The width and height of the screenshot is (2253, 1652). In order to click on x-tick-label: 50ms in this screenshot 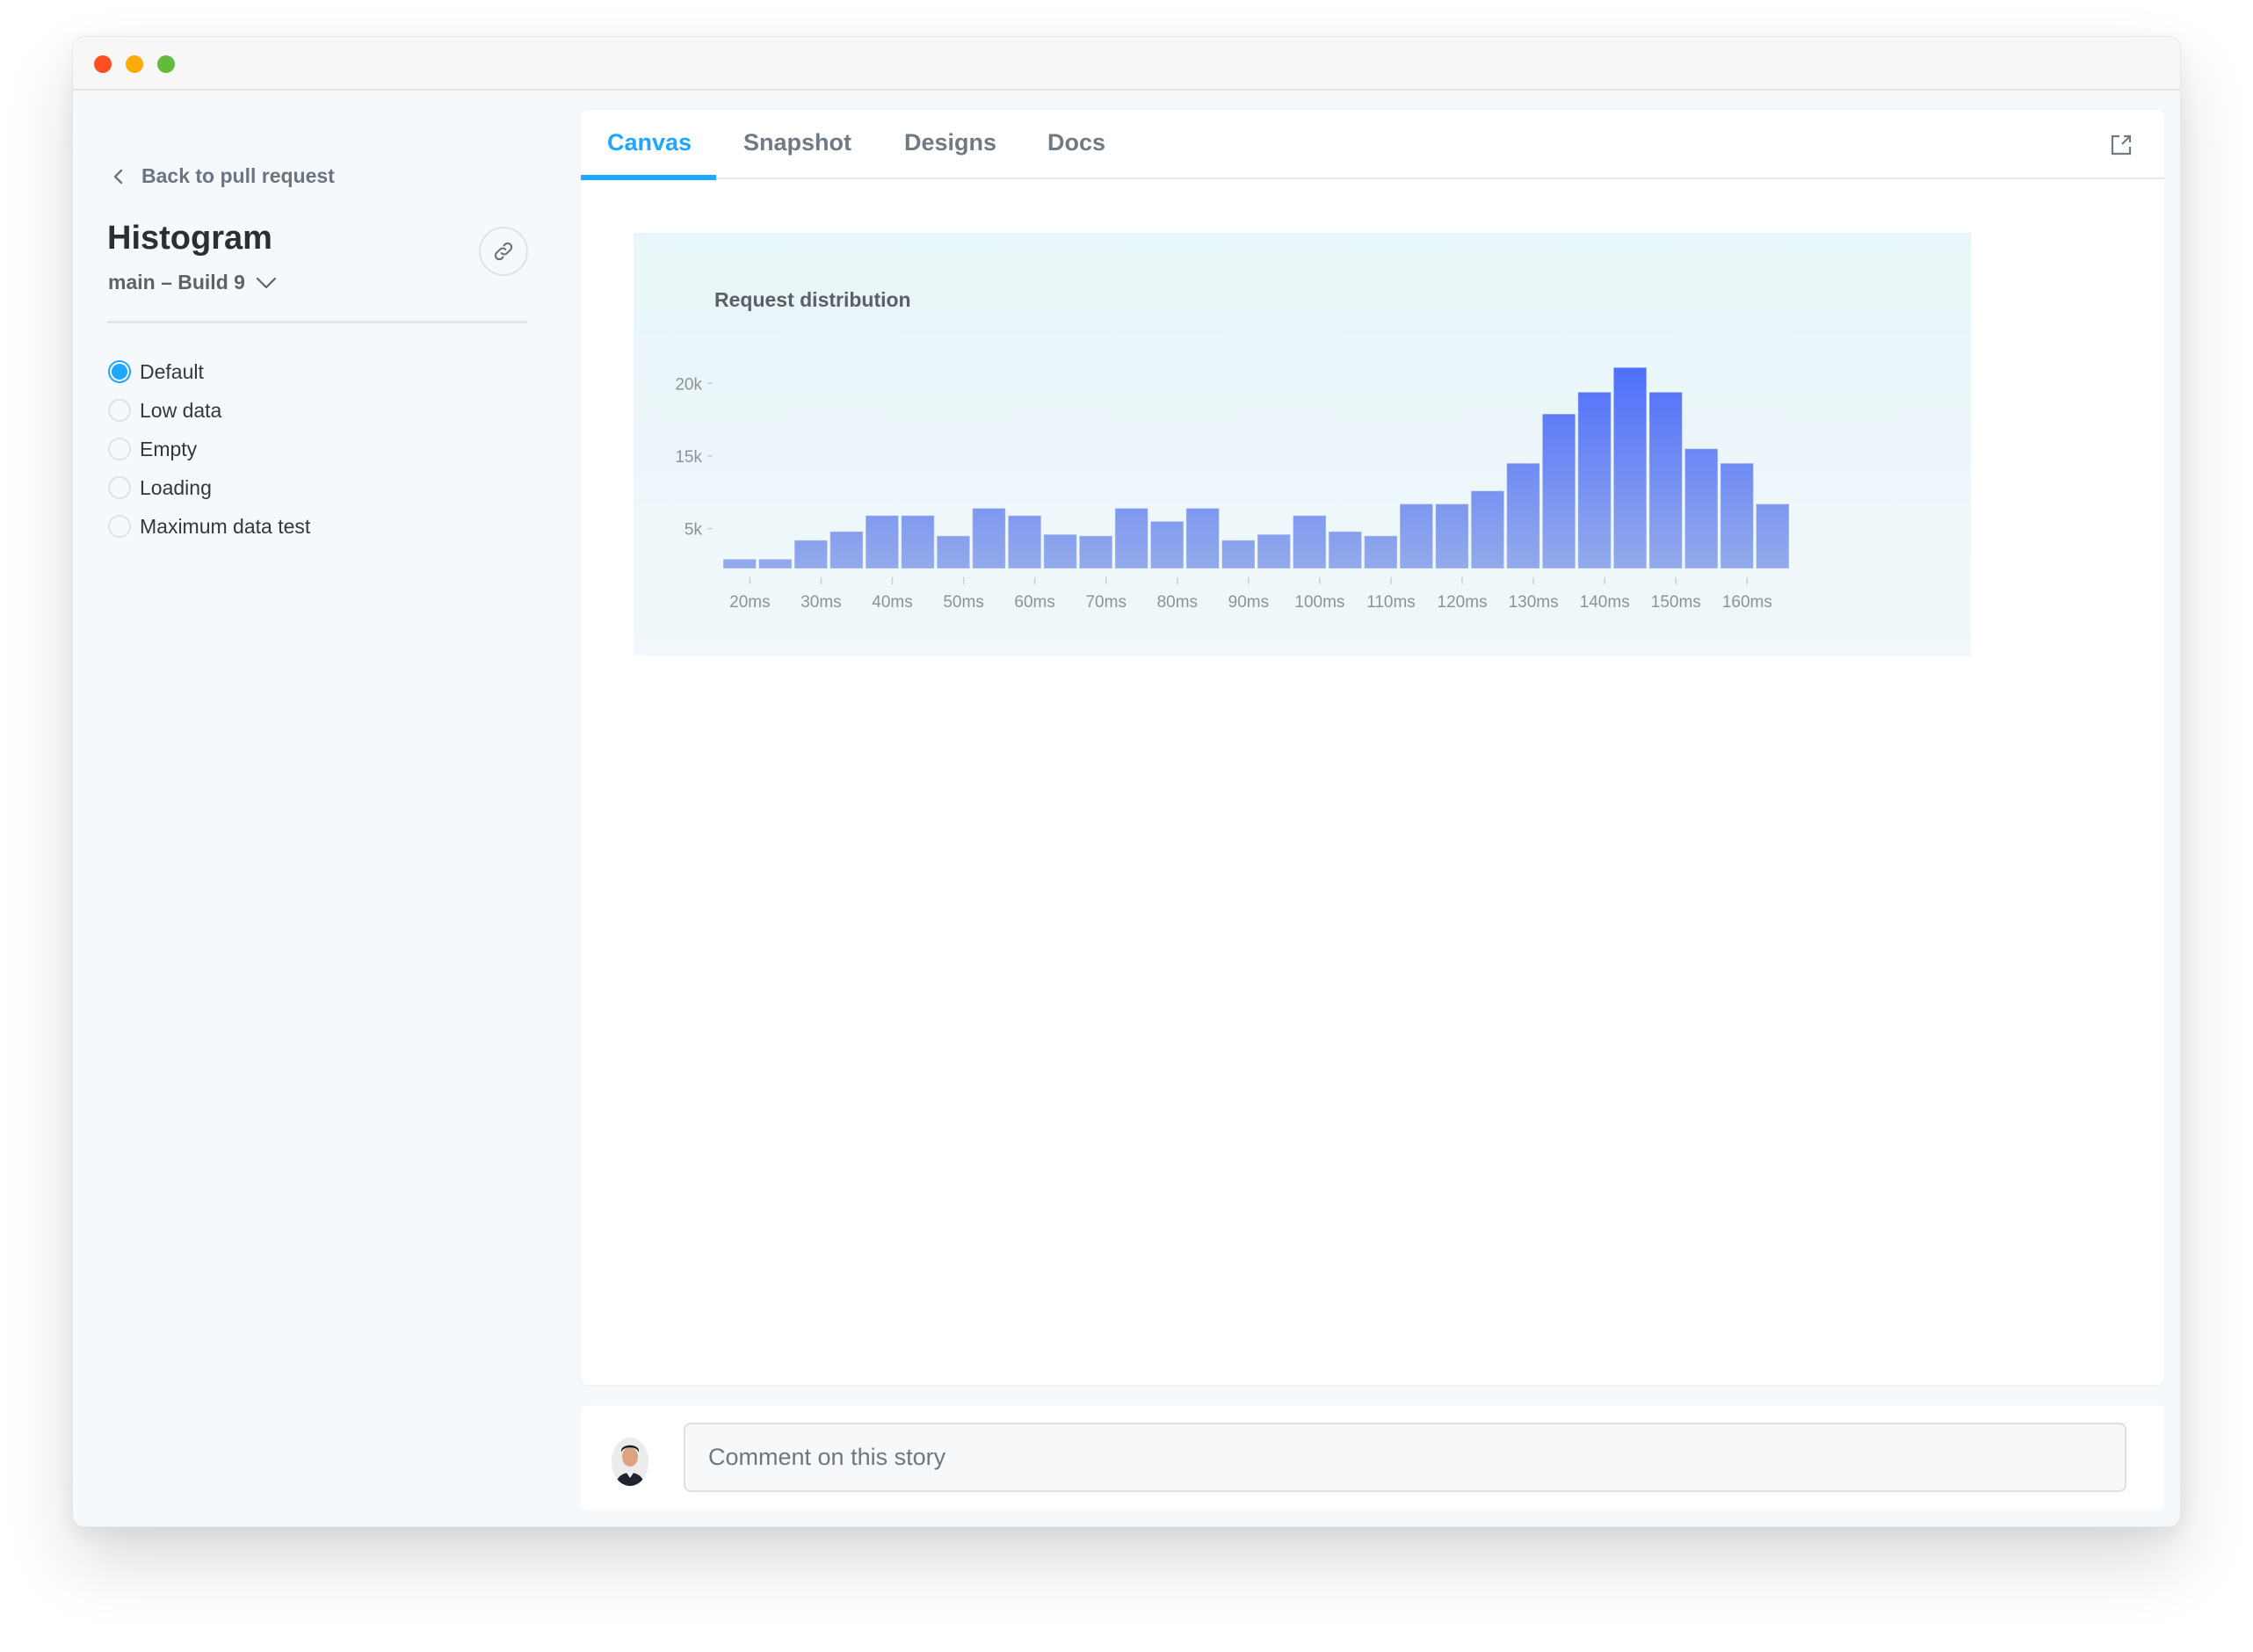, I will do `click(963, 603)`.